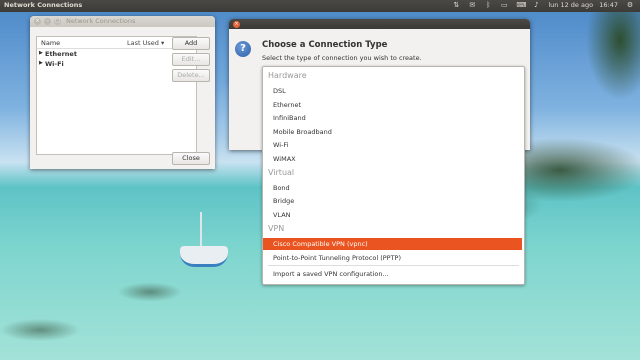 Image resolution: width=640 pixels, height=360 pixels. What do you see at coordinates (279, 91) in the screenshot?
I see `option-dsl: DSL` at bounding box center [279, 91].